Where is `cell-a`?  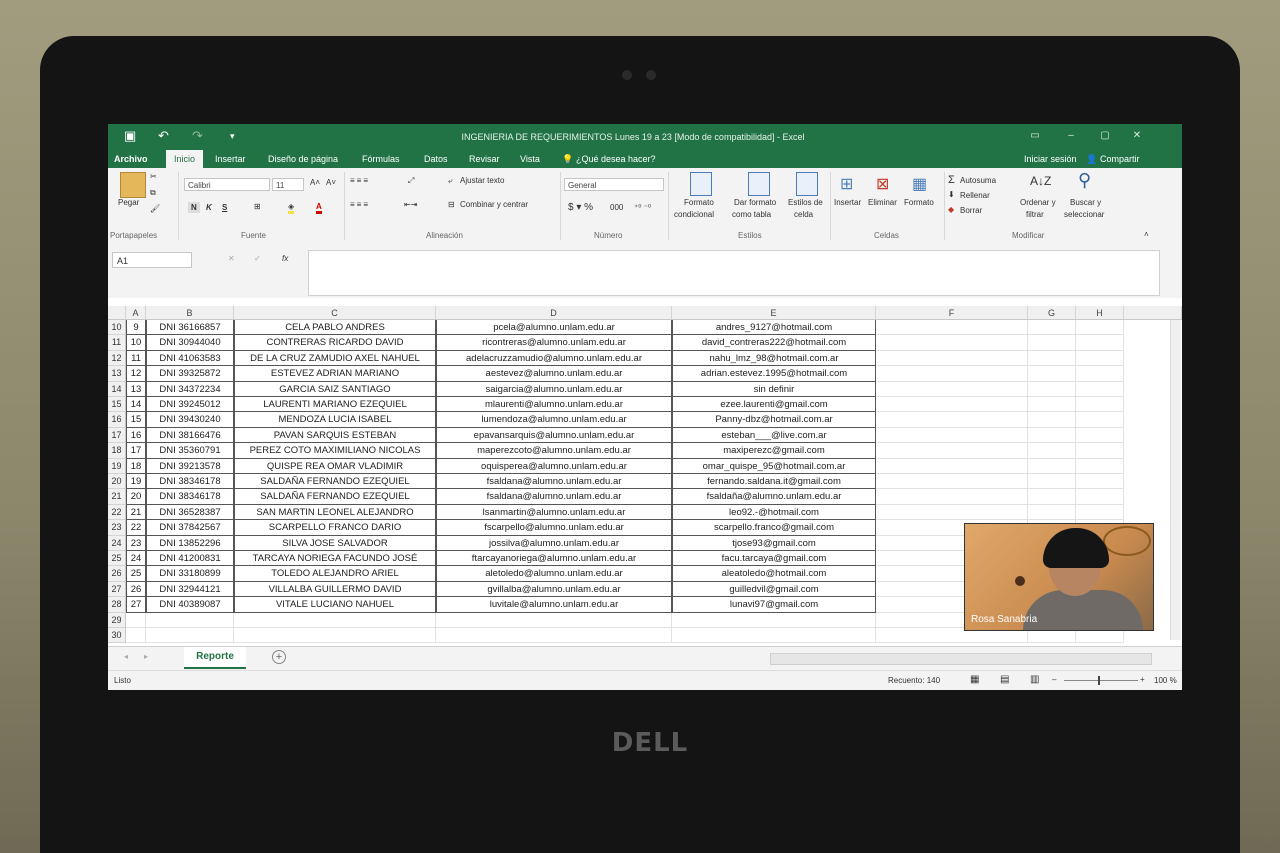 cell-a is located at coordinates (136, 620).